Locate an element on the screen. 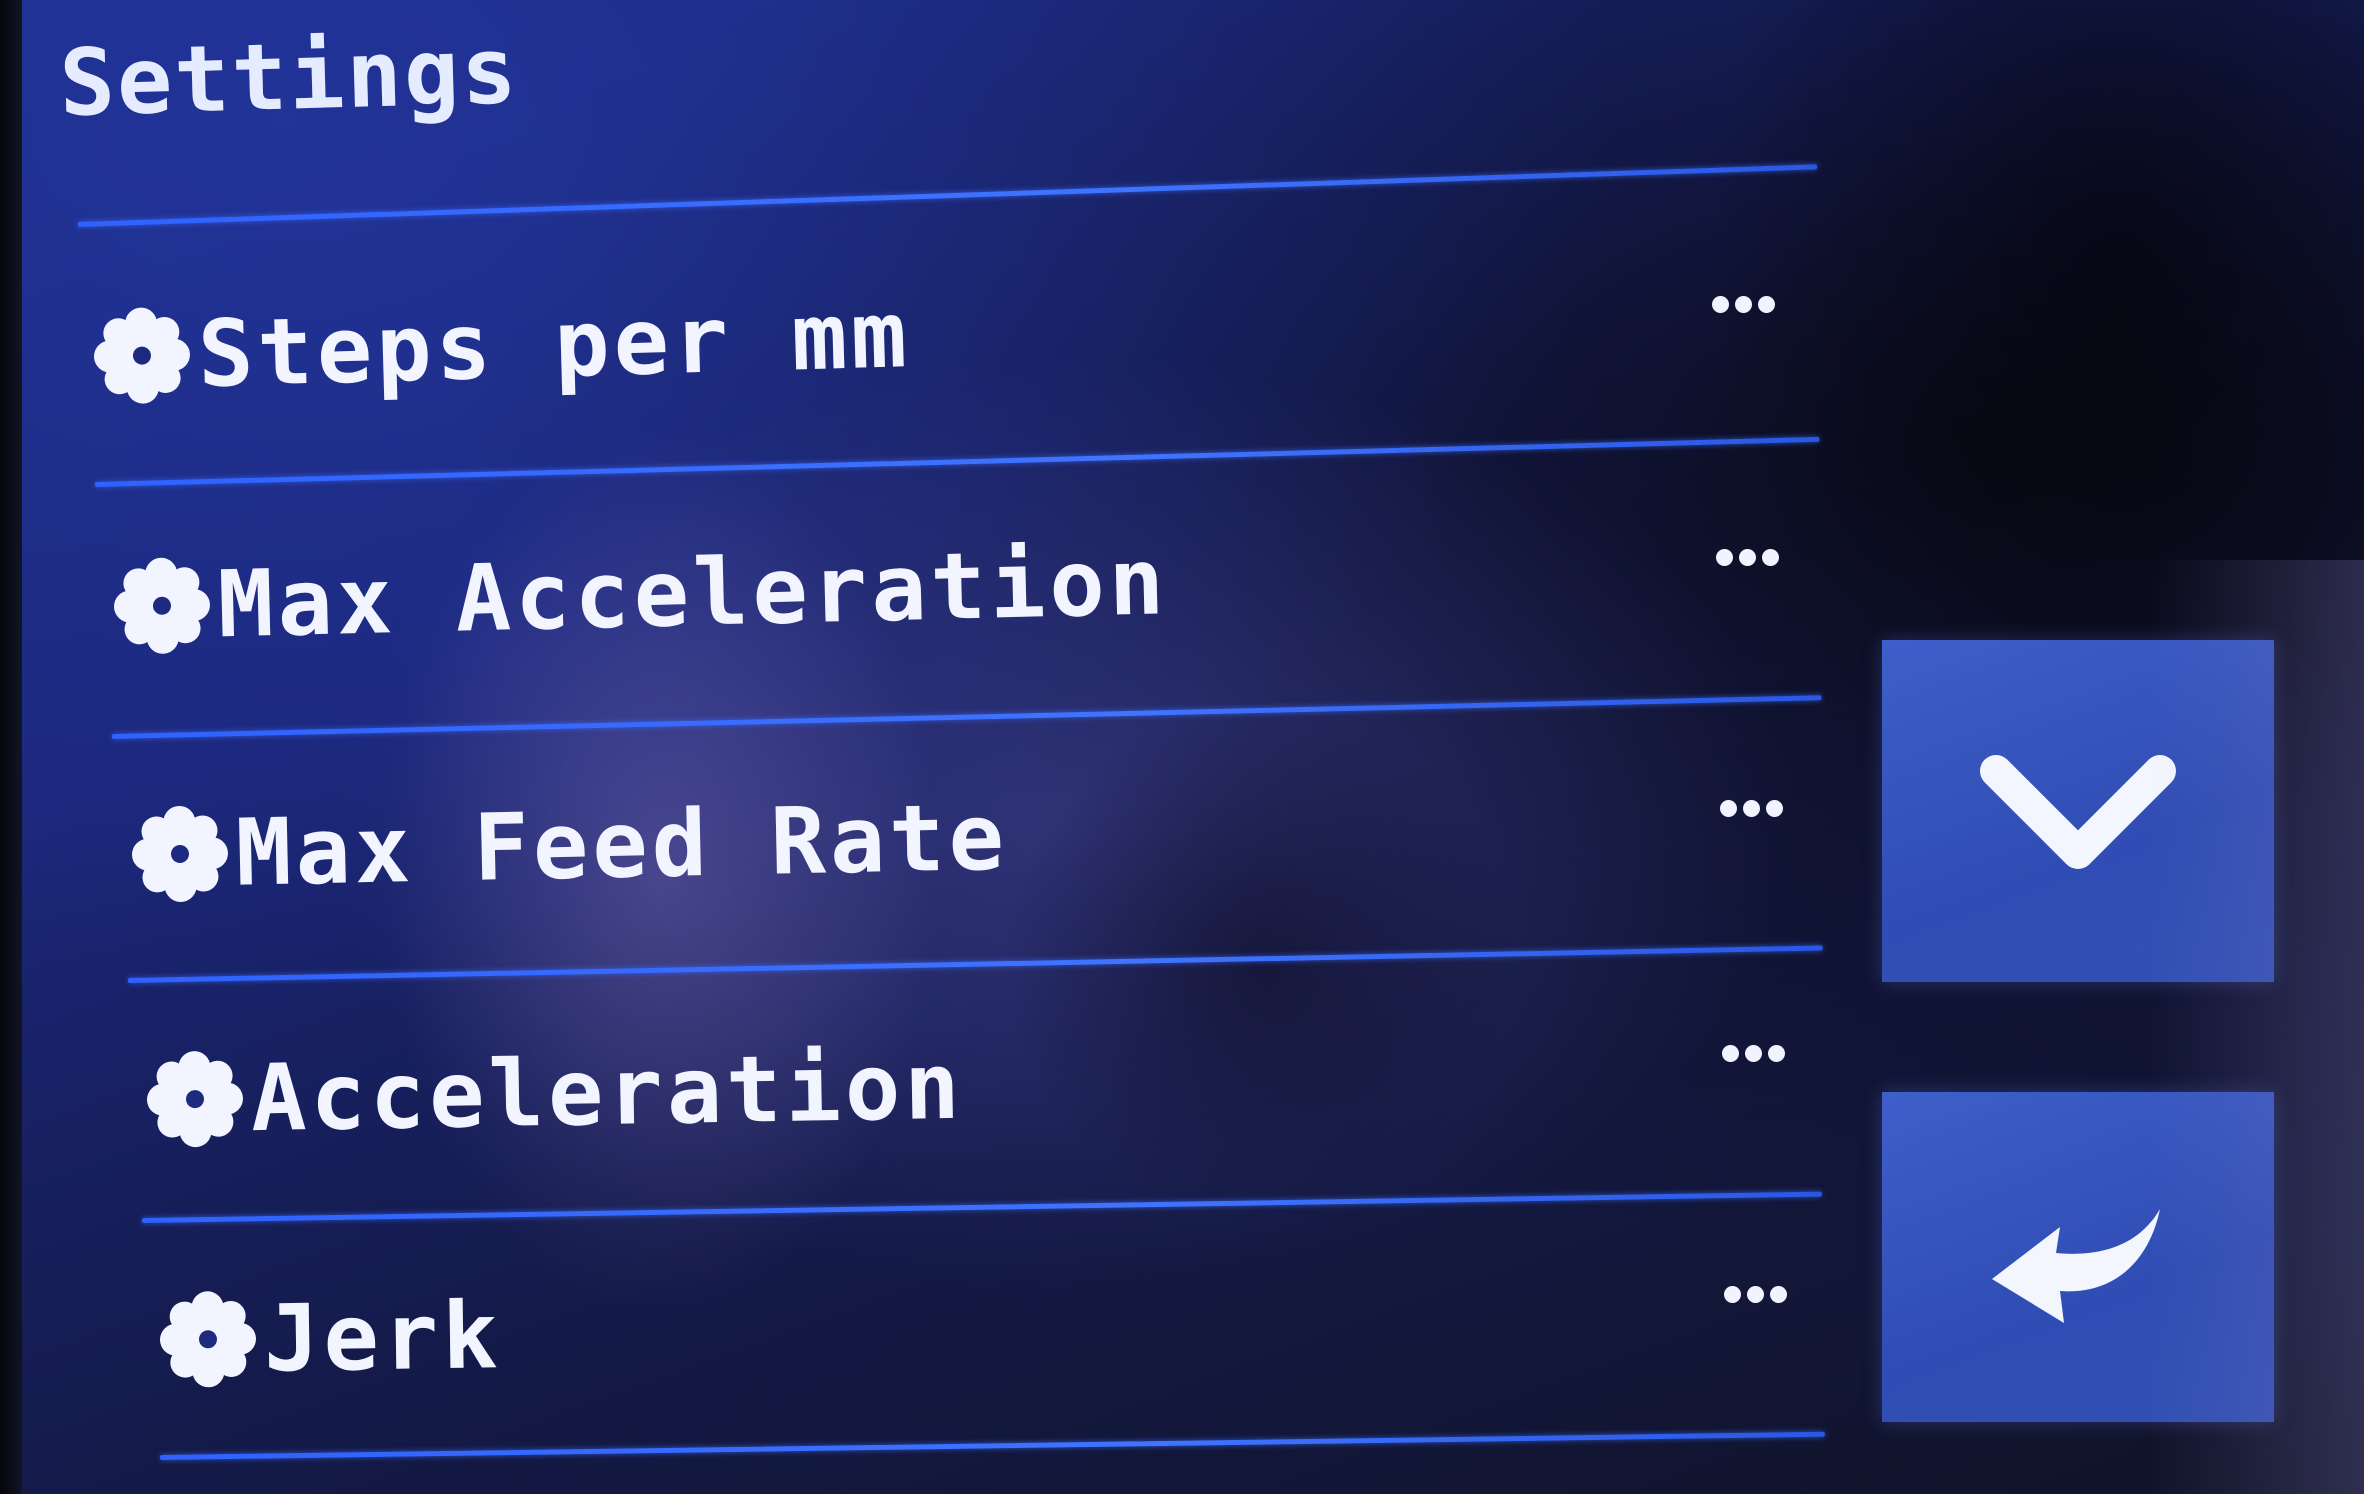  menu-item-label: Acceleration is located at coordinates (607, 1092).